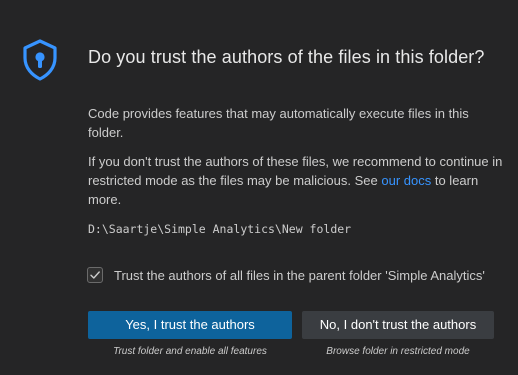 The width and height of the screenshot is (518, 375). I want to click on docs-link: our docs, so click(406, 180).